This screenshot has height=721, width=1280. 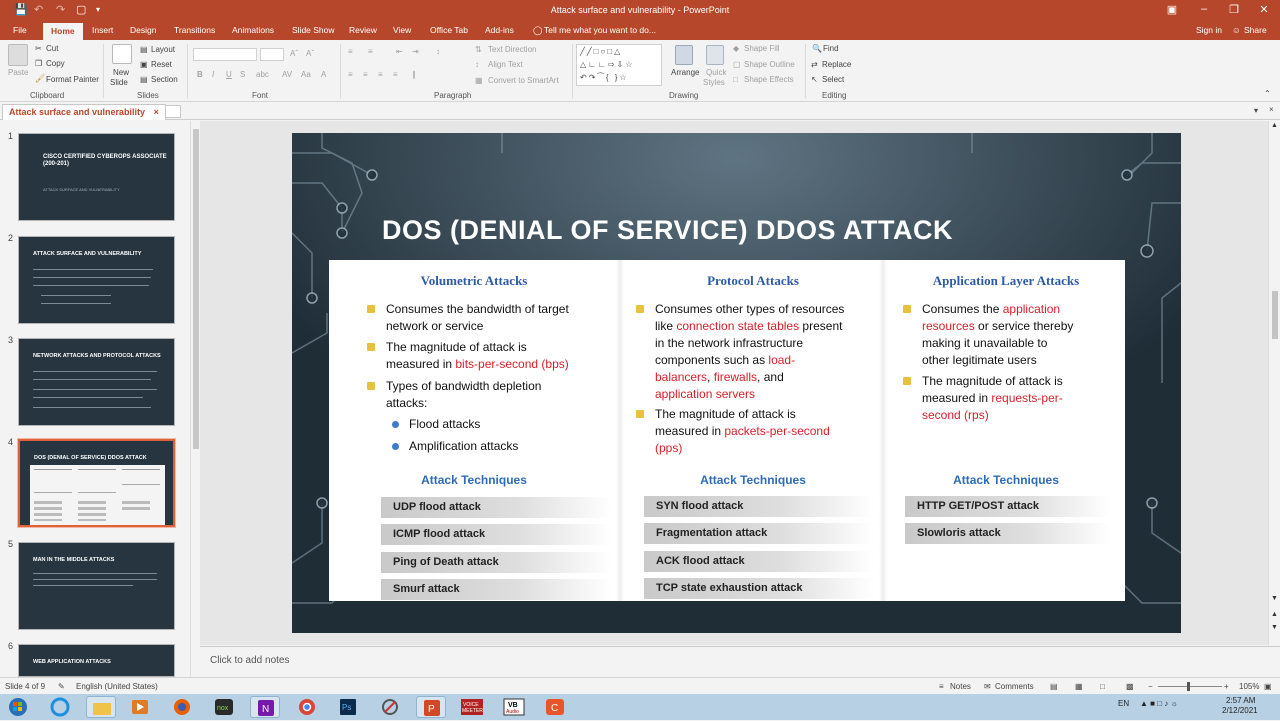 I want to click on language-indicator: English (United States), so click(x=117, y=686).